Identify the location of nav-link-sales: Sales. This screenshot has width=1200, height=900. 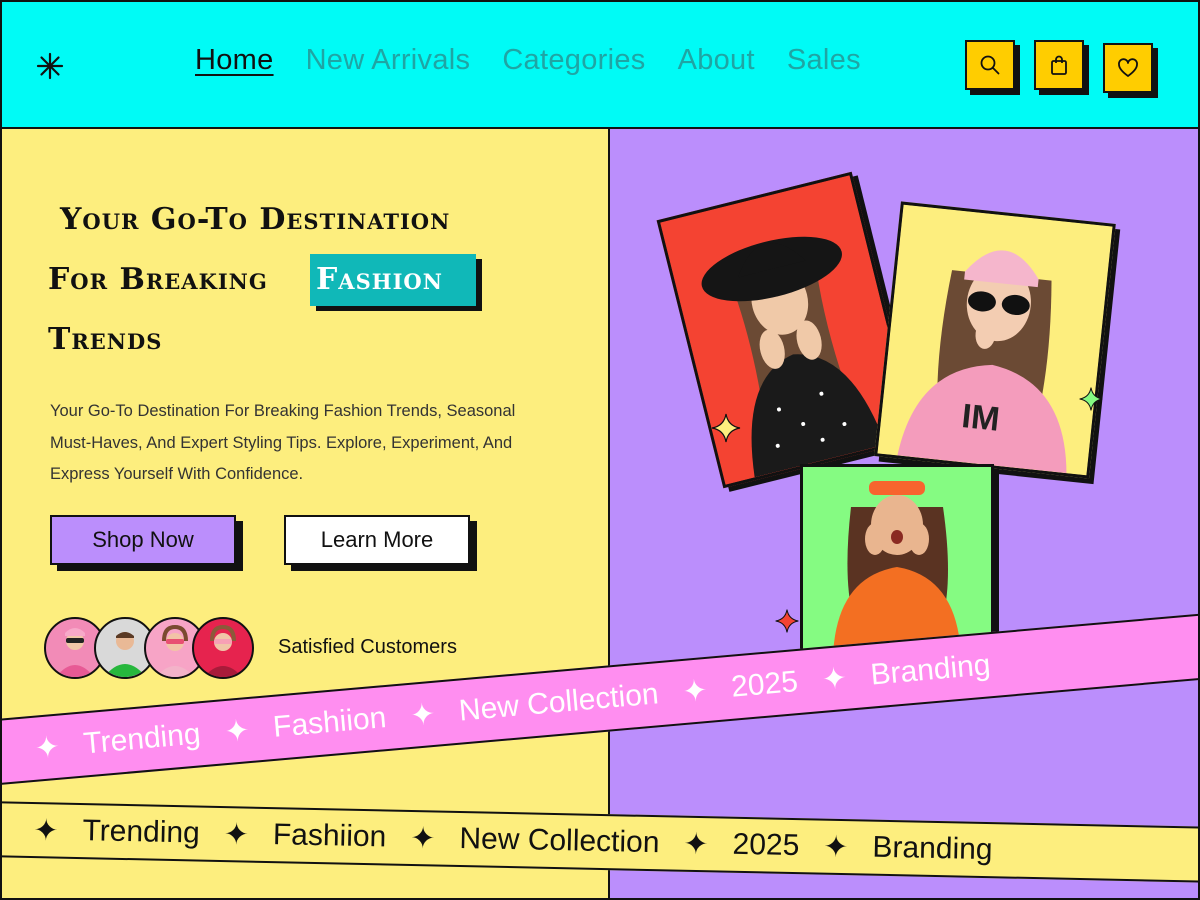
(824, 60).